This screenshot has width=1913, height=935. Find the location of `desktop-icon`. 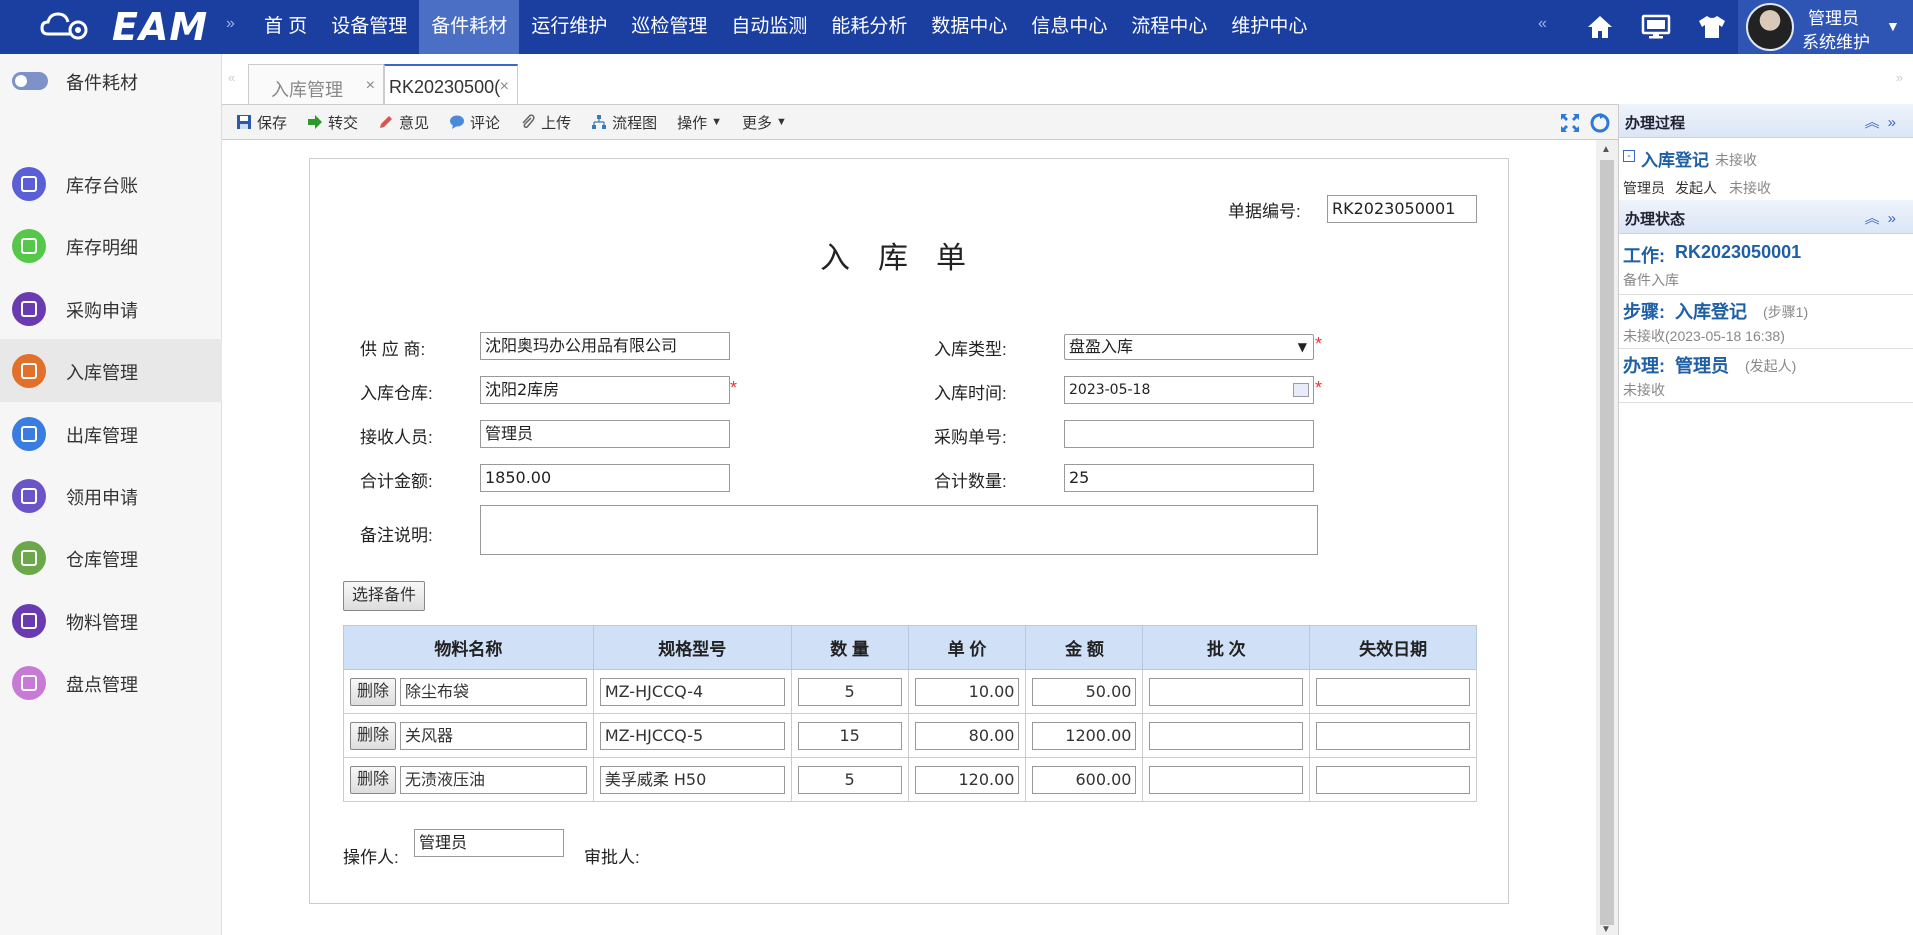

desktop-icon is located at coordinates (1656, 27).